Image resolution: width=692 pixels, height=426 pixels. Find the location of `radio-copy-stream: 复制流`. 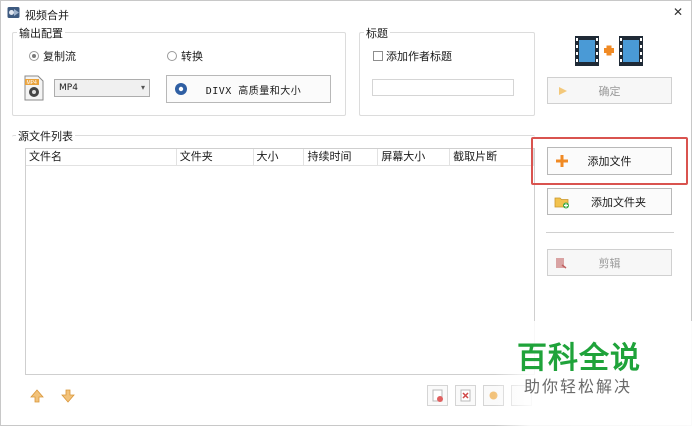

radio-copy-stream: 复制流 is located at coordinates (52, 56).